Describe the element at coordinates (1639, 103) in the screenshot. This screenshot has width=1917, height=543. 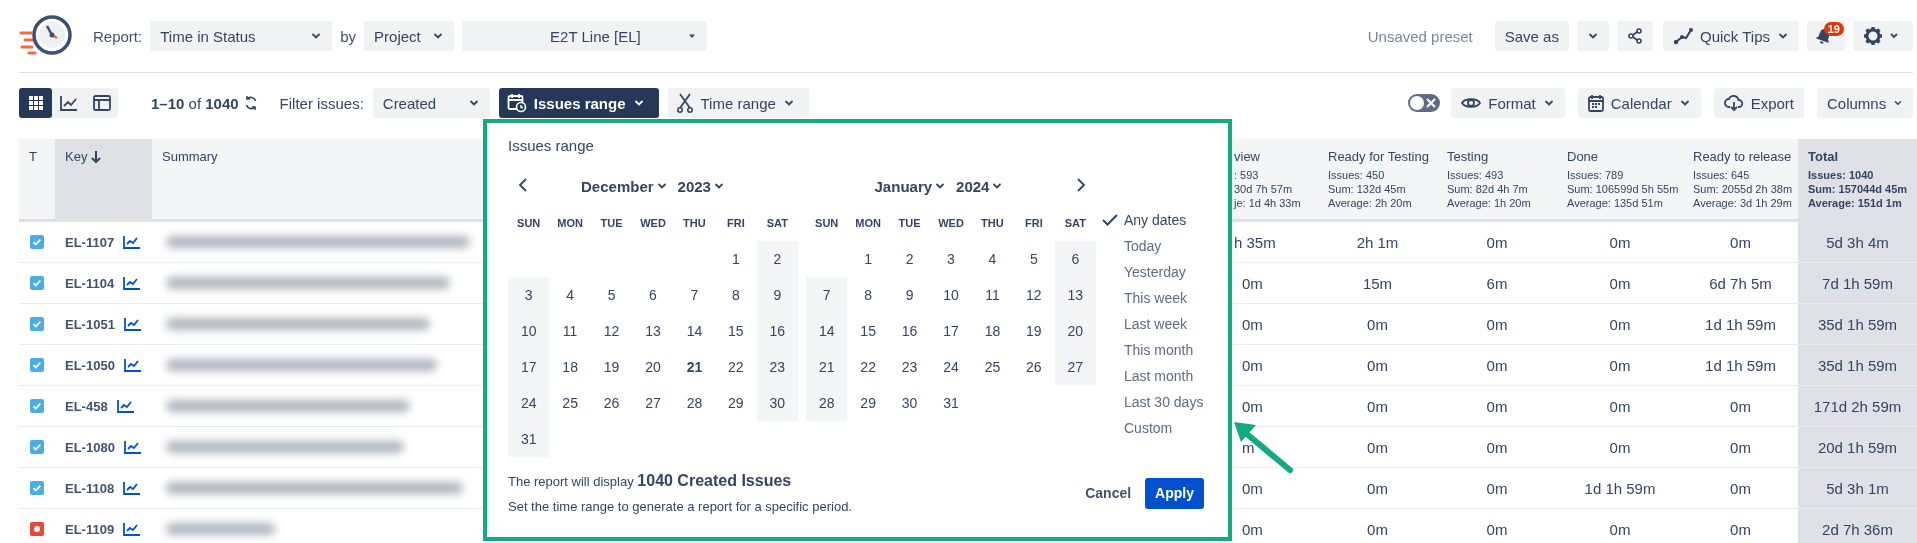
I see `calendar-button: Calendar` at that location.